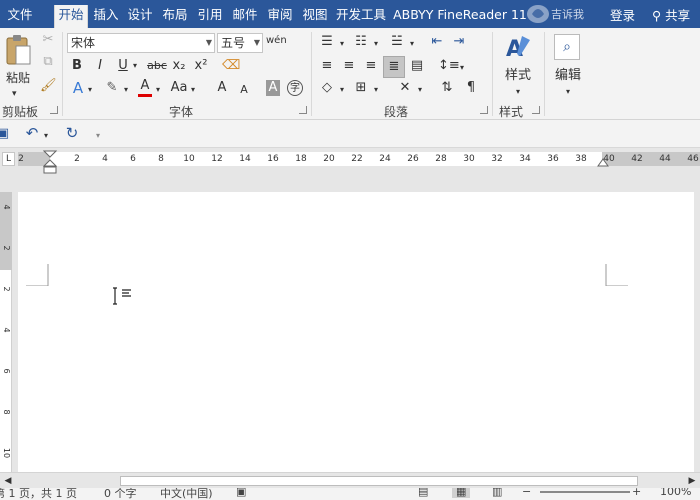  What do you see at coordinates (112, 88) in the screenshot?
I see `highlight-icon: ✎` at bounding box center [112, 88].